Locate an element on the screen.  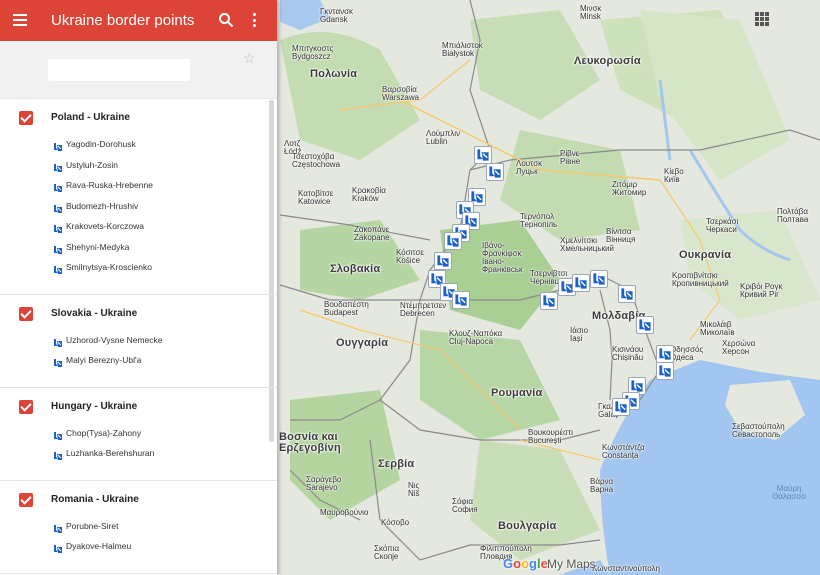
star-icon: ☆ is located at coordinates (249, 58).